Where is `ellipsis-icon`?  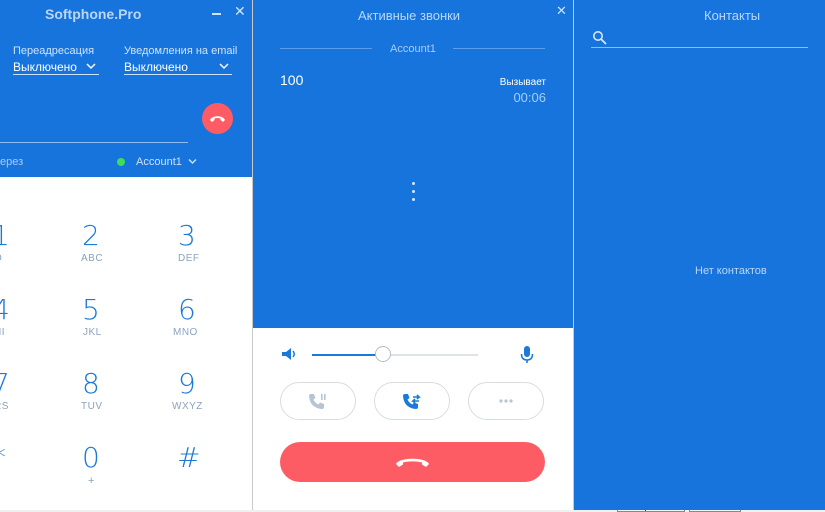
ellipsis-icon is located at coordinates (506, 401).